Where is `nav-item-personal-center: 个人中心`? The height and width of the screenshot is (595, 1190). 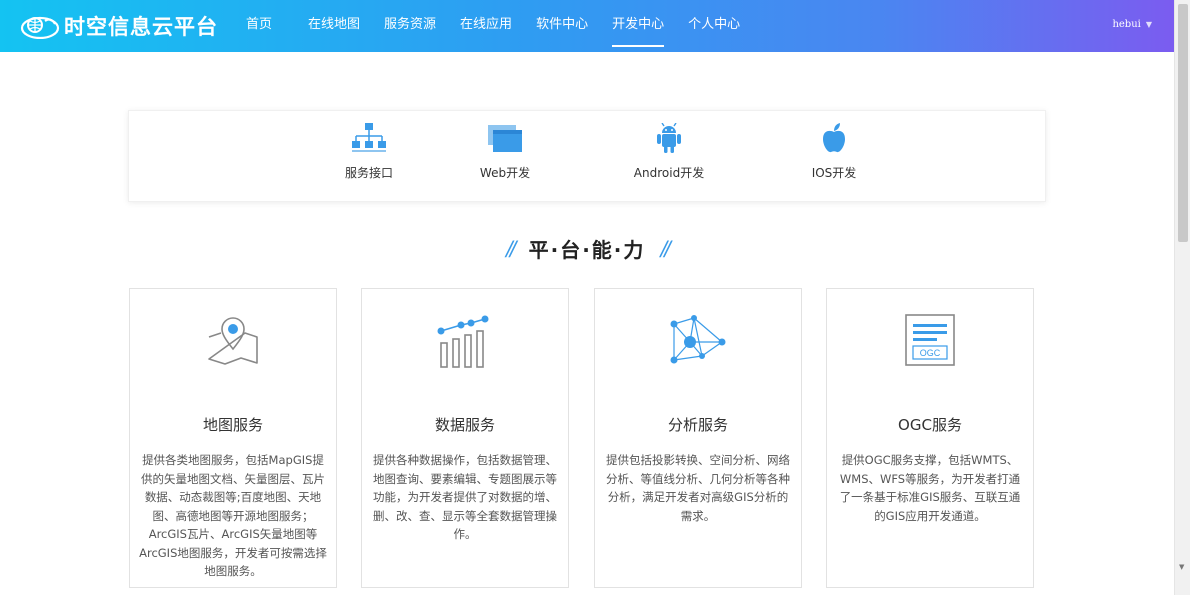 nav-item-personal-center: 个人中心 is located at coordinates (714, 26).